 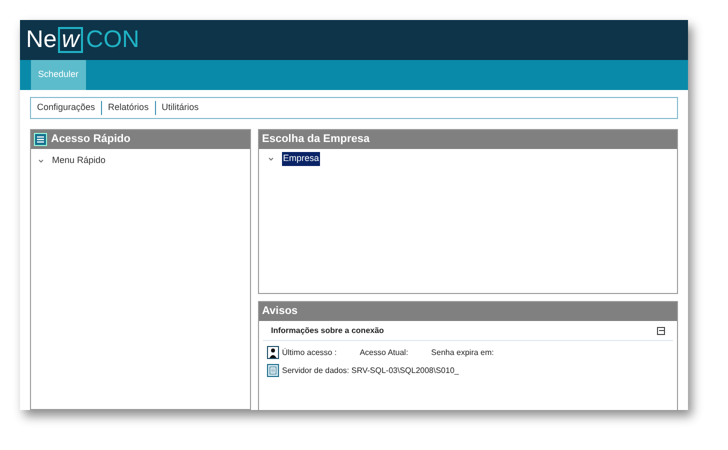 What do you see at coordinates (280, 312) in the screenshot?
I see `panel-title: Avisos` at bounding box center [280, 312].